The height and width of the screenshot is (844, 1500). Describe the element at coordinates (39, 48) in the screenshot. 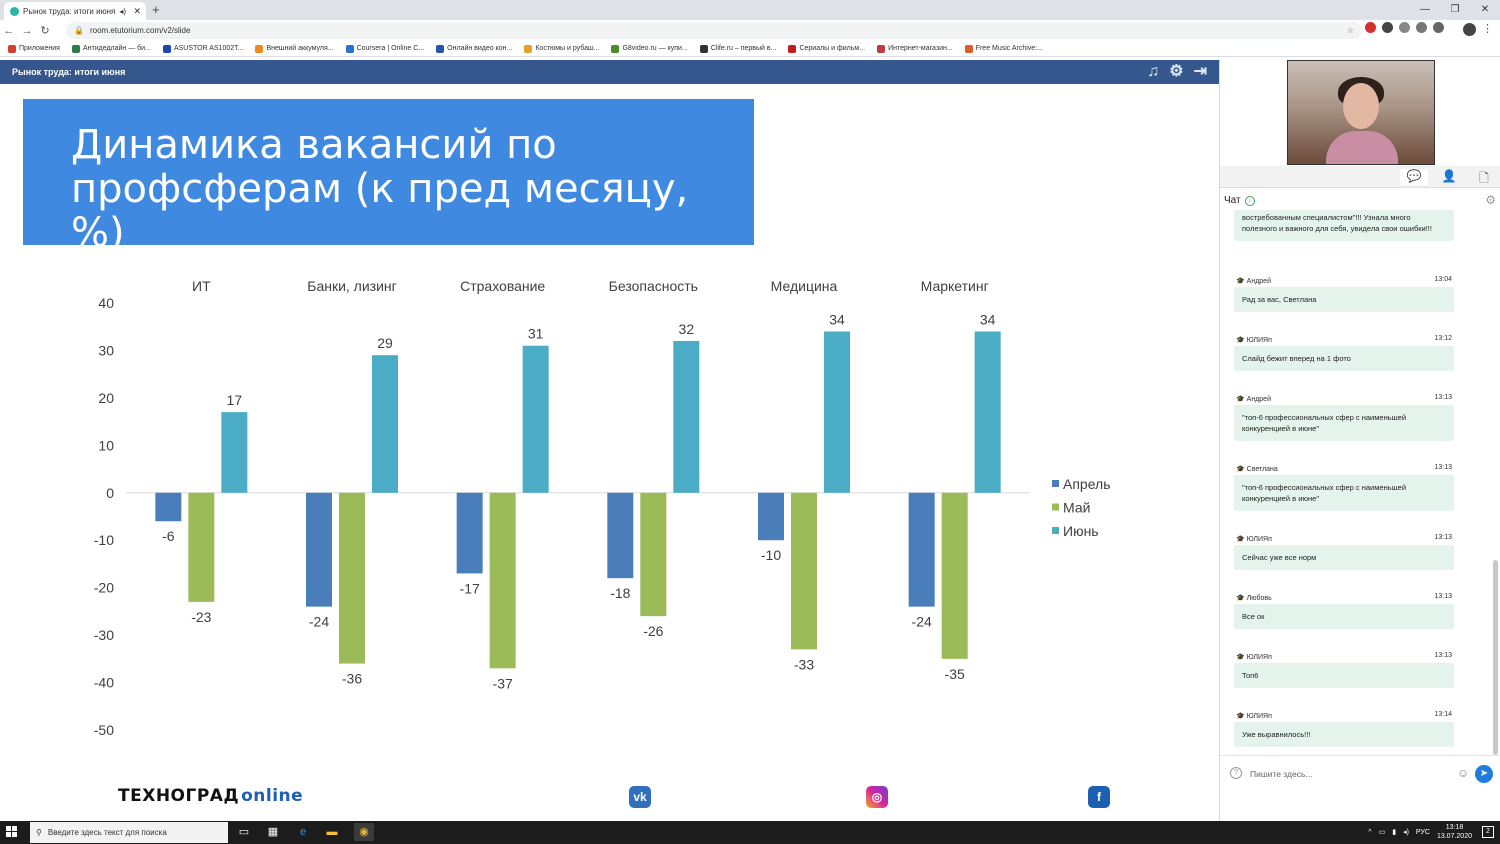

I see `bookmark-label: Приложения` at that location.